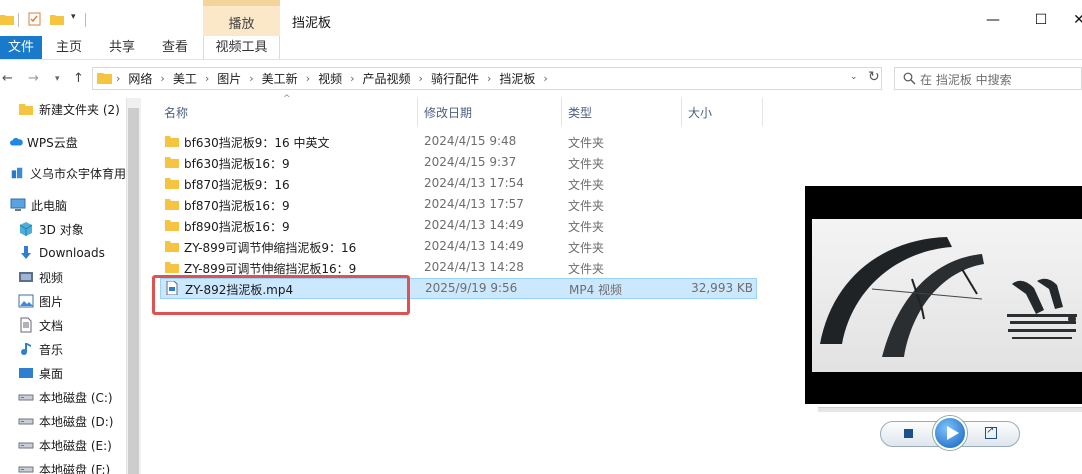 This screenshot has width=1082, height=474. What do you see at coordinates (448, 112) in the screenshot?
I see `column-header-date: 修改日期` at bounding box center [448, 112].